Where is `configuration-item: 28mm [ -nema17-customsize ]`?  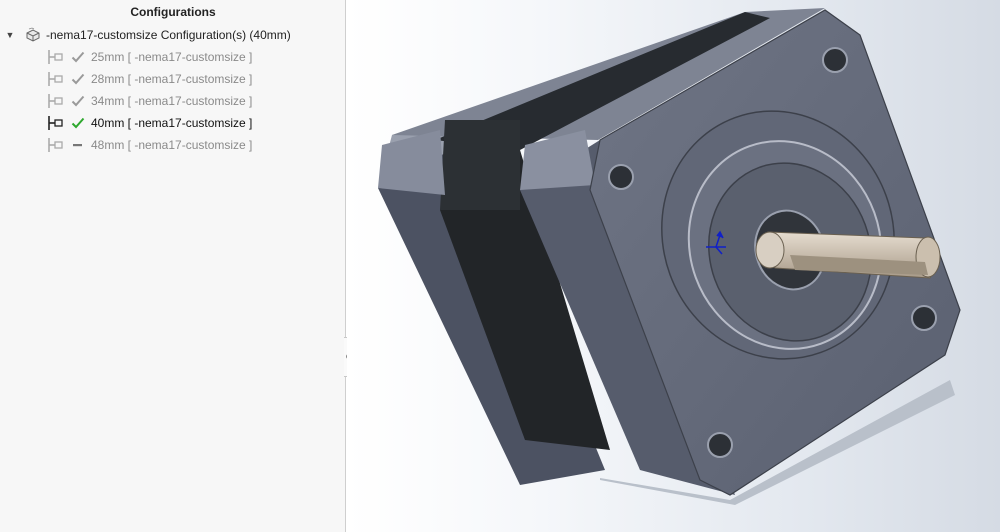
configuration-item: 28mm [ -nema17-customsize ] is located at coordinates (149, 79).